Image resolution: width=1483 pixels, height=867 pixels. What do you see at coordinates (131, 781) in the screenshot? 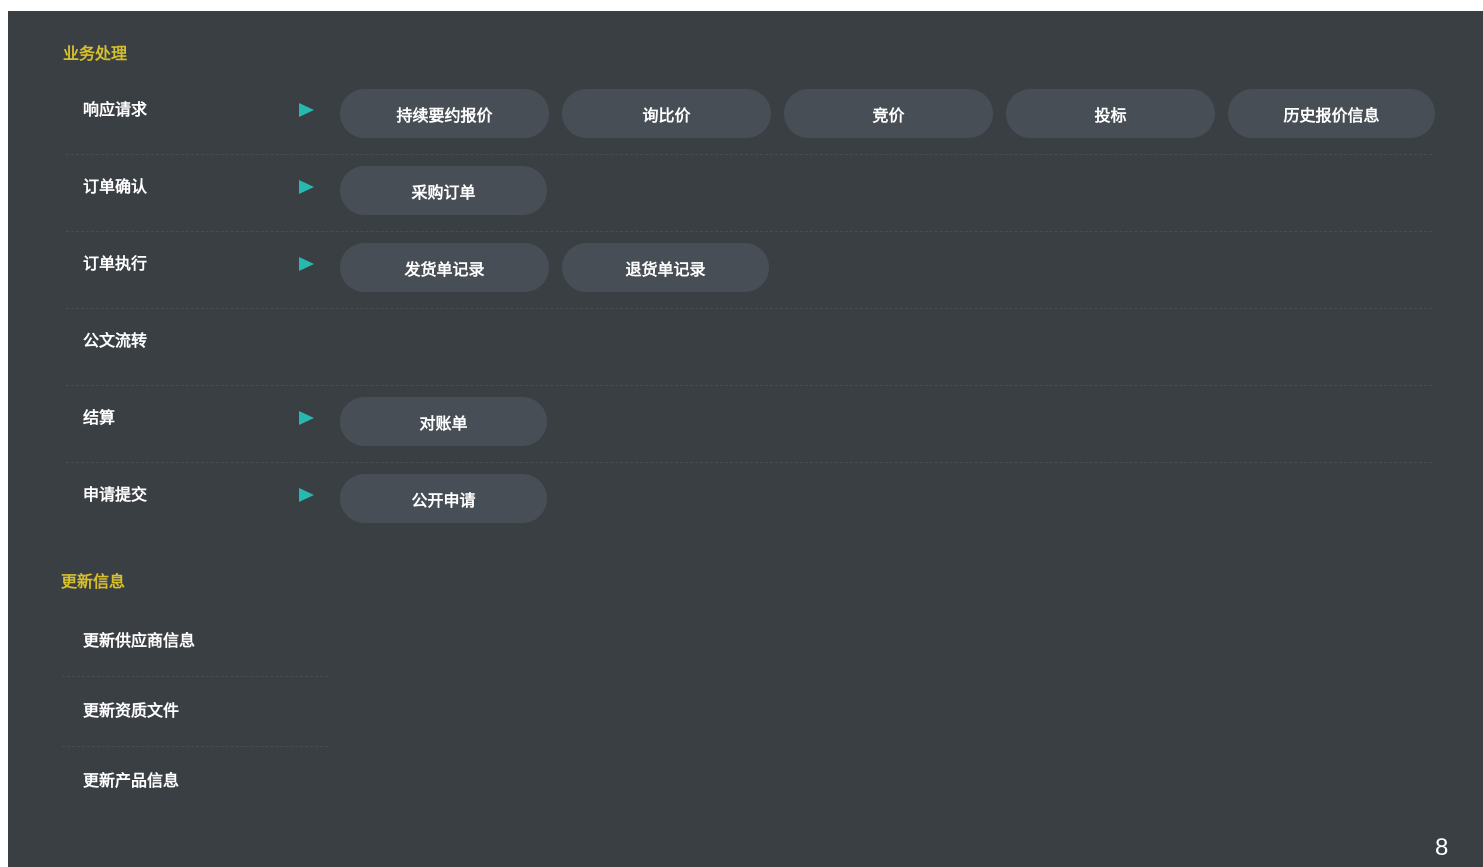
I see `update-product-link: 更新产品信息` at bounding box center [131, 781].